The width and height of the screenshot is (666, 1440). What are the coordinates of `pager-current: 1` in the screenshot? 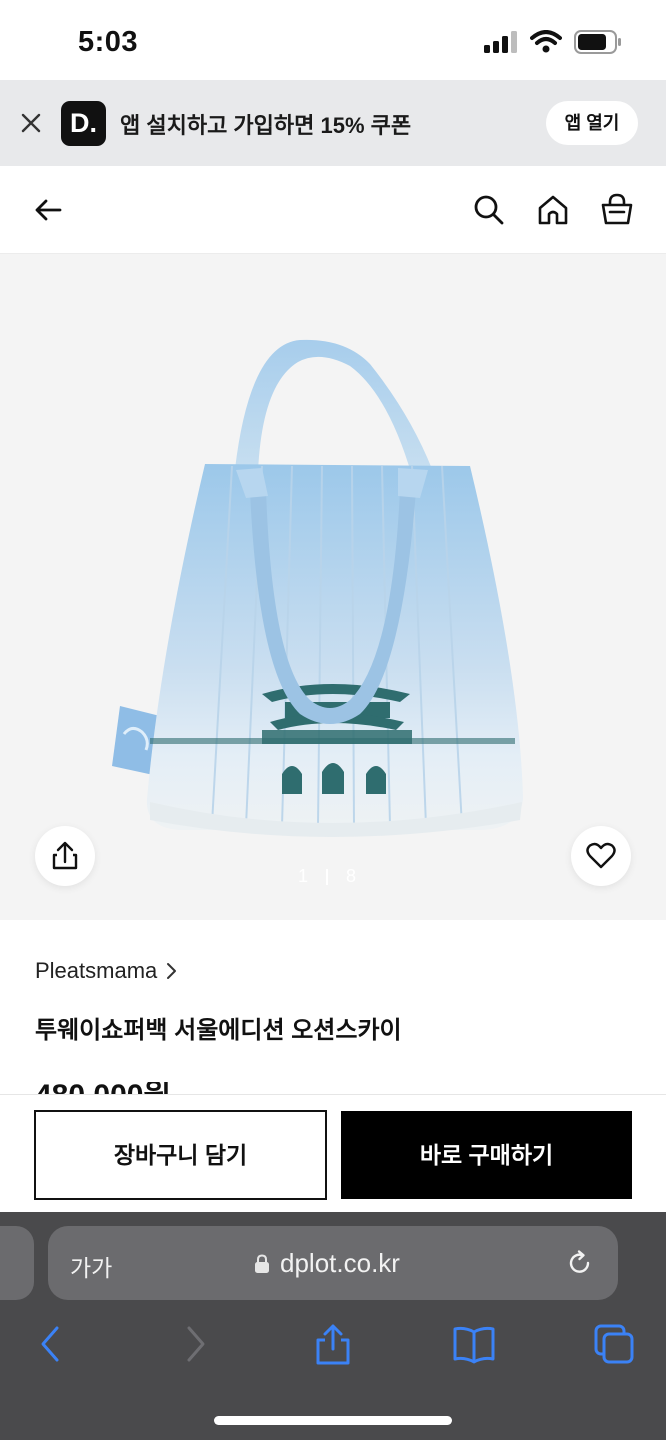 It's located at (303, 876).